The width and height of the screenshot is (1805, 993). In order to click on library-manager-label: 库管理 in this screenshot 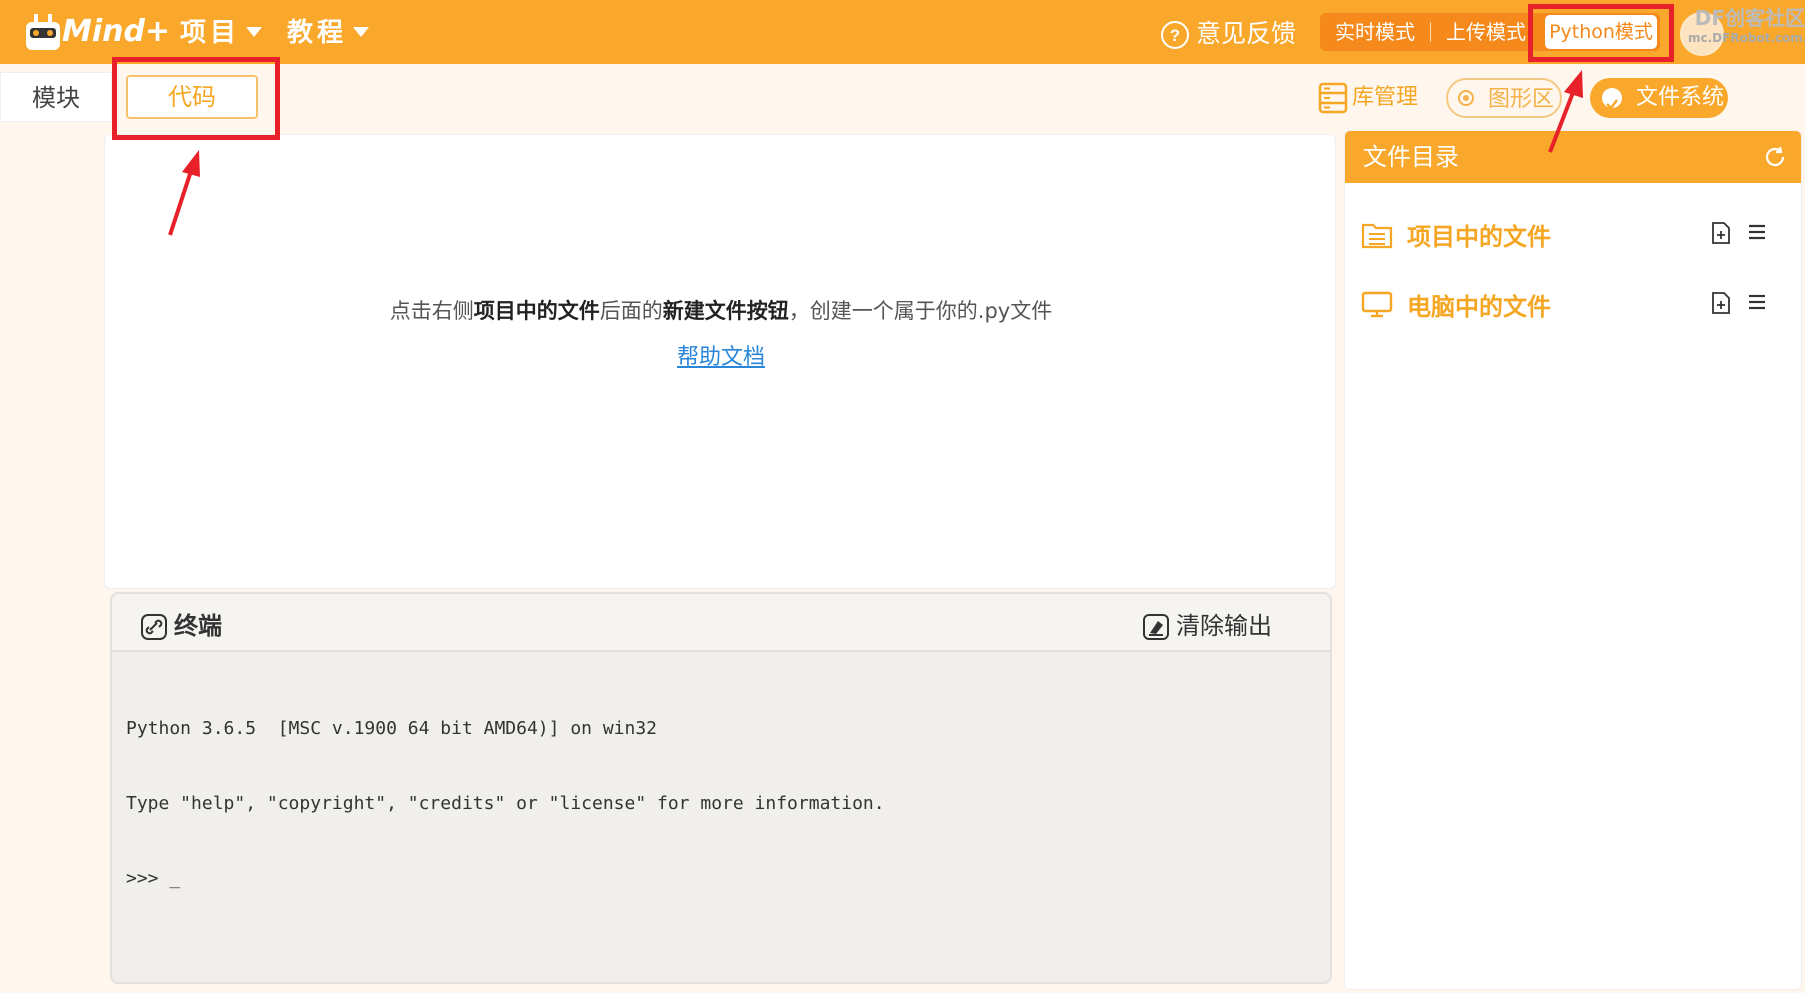, I will do `click(1385, 97)`.